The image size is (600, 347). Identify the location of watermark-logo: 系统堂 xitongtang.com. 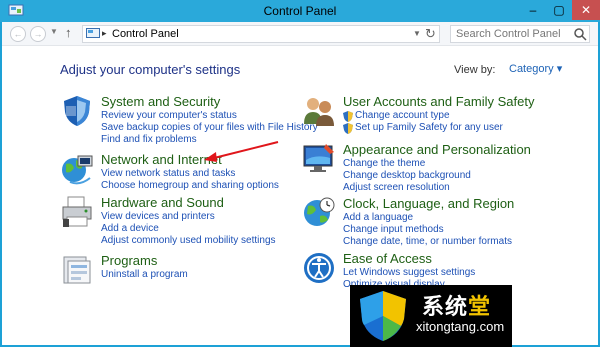
(431, 316).